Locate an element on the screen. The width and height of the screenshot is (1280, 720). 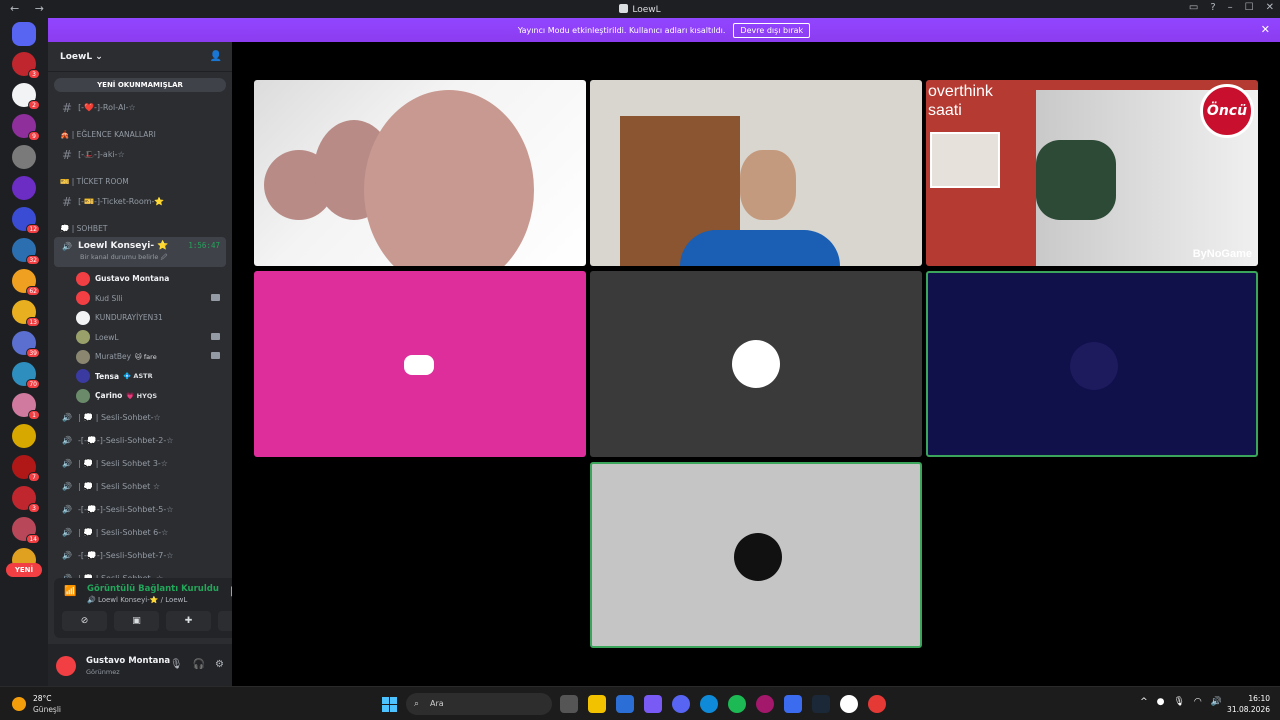
voice-channel: 🔊 | 💭 | Sesli-Sohbet-☆ is located at coordinates (140, 417).